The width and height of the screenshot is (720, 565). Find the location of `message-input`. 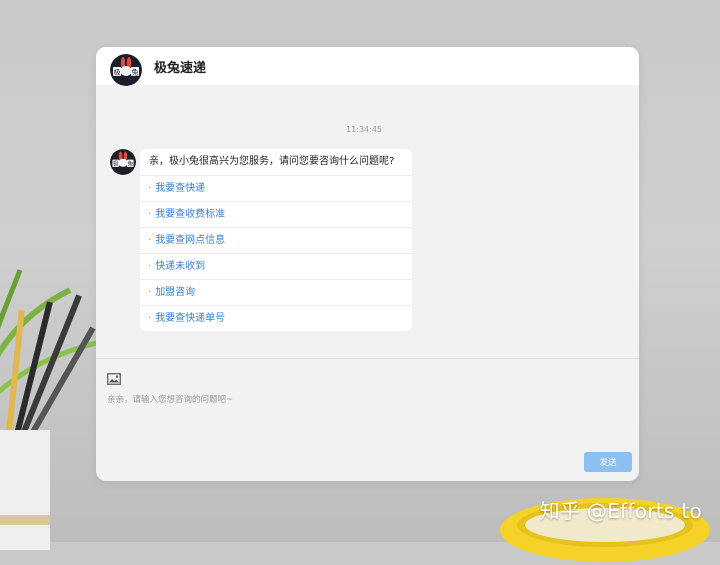

message-input is located at coordinates (367, 423).